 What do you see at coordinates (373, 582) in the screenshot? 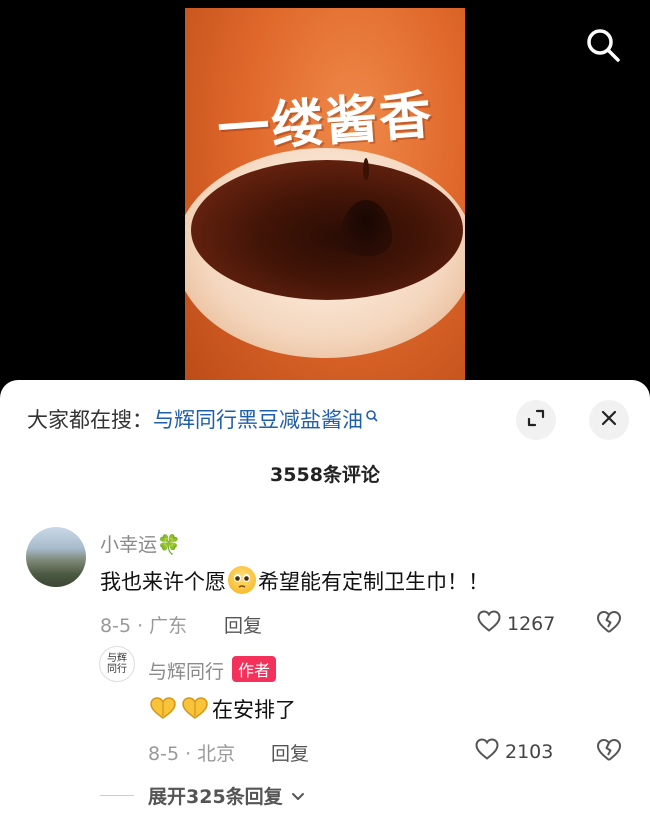
I see `comment-text-part: 希望能有定制卫生巾！！` at bounding box center [373, 582].